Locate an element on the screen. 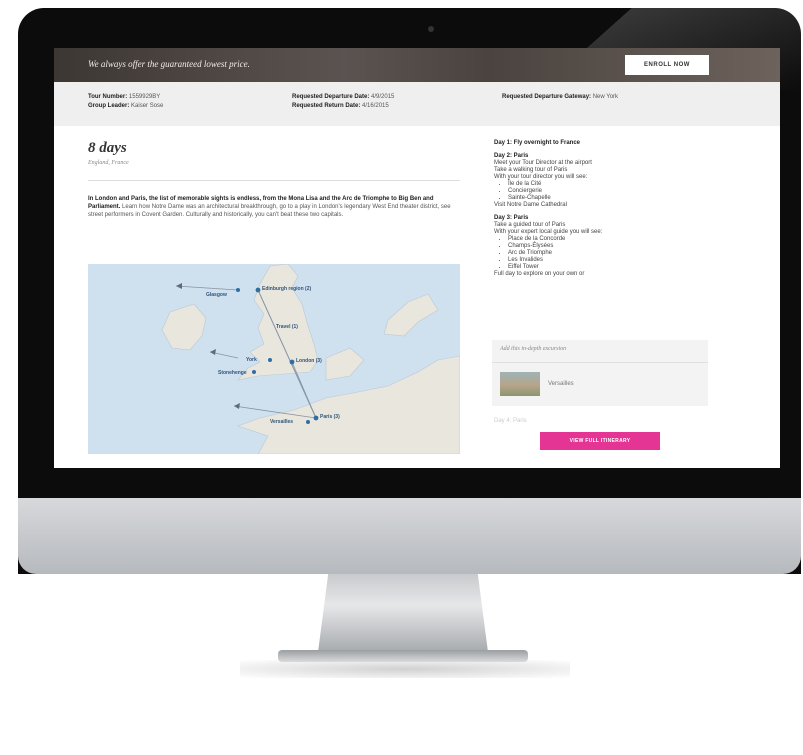 Image resolution: width=803 pixels, height=755 pixels. departure-gateway: Requested Departure Gateway: New York is located at coordinates (560, 97).